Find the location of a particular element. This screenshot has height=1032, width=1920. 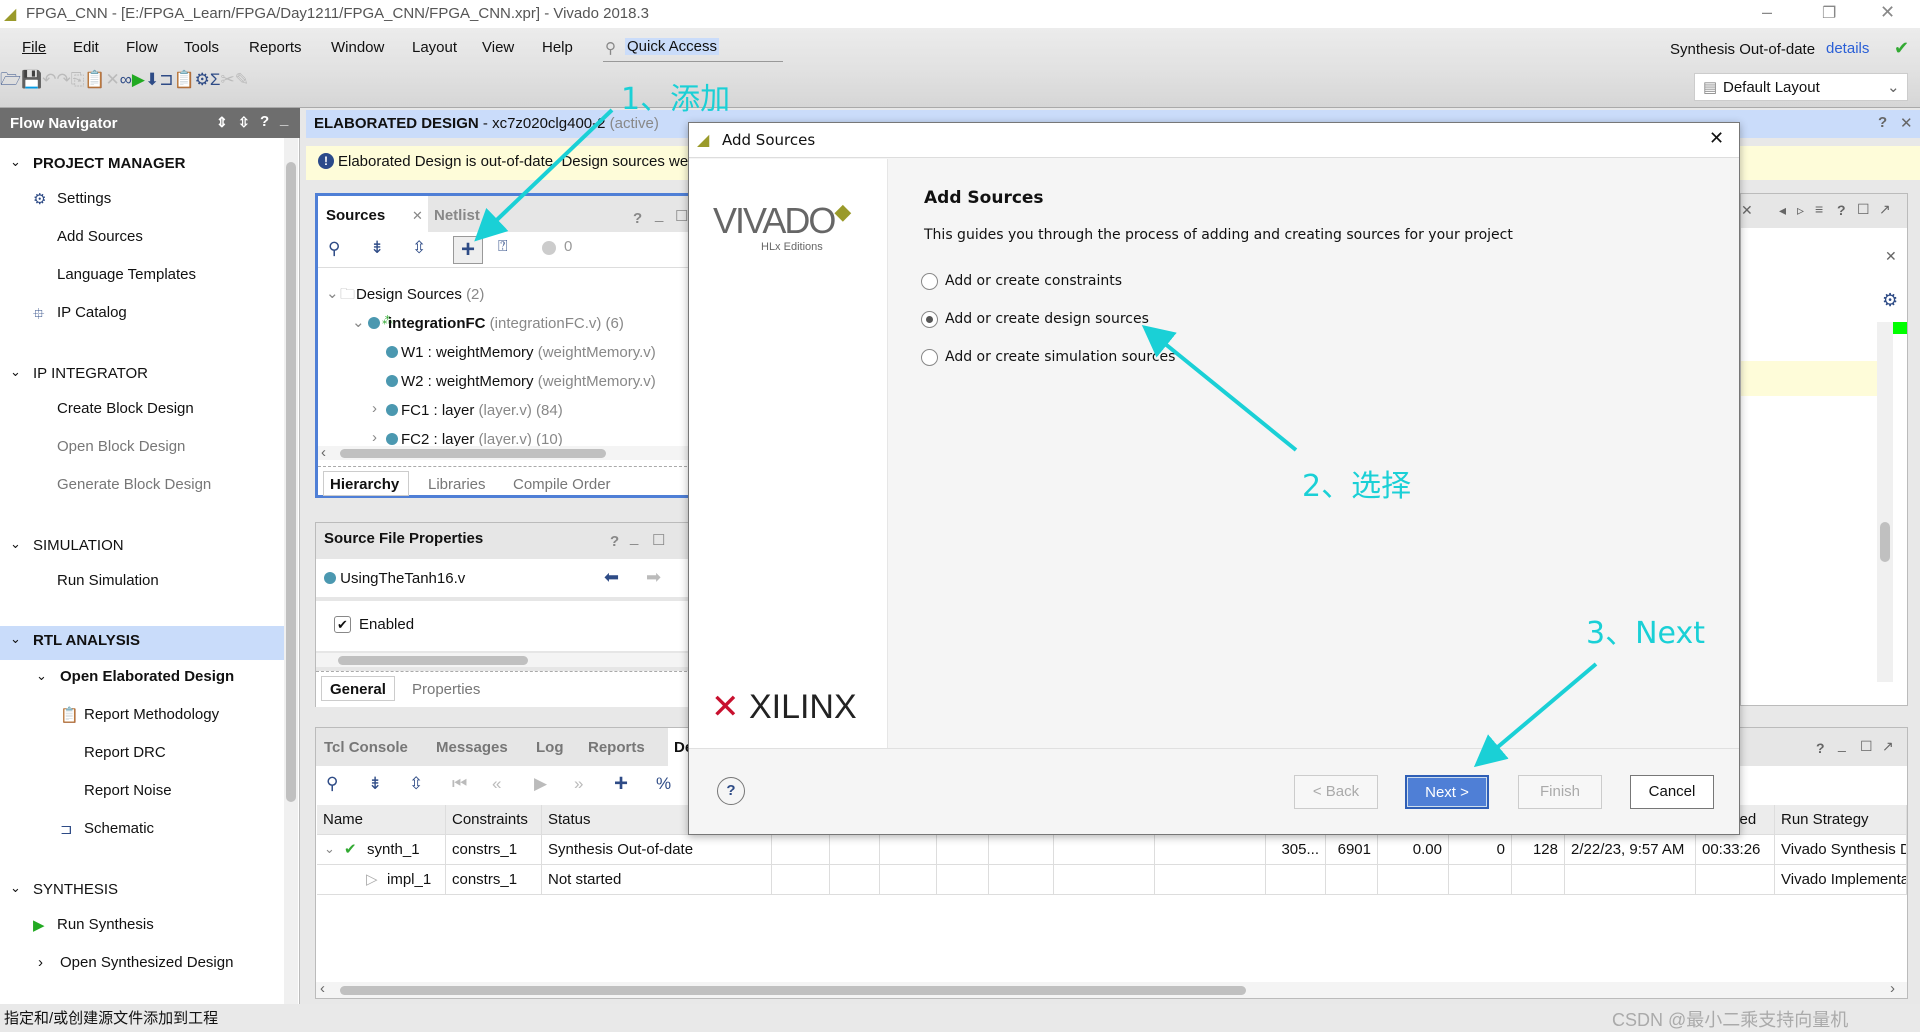

previous-icon: ◂ is located at coordinates (1782, 210).